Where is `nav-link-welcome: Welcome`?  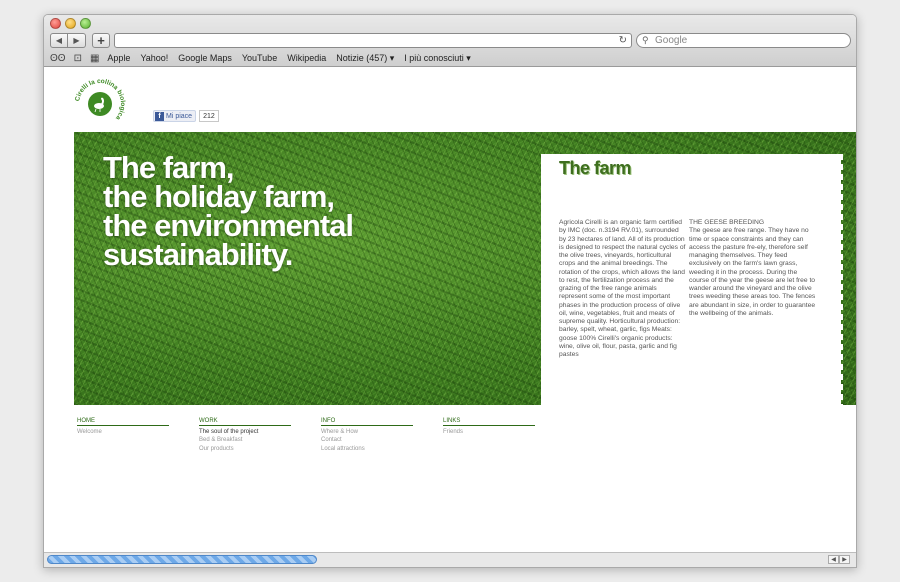
nav-link-welcome: Welcome is located at coordinates (138, 432).